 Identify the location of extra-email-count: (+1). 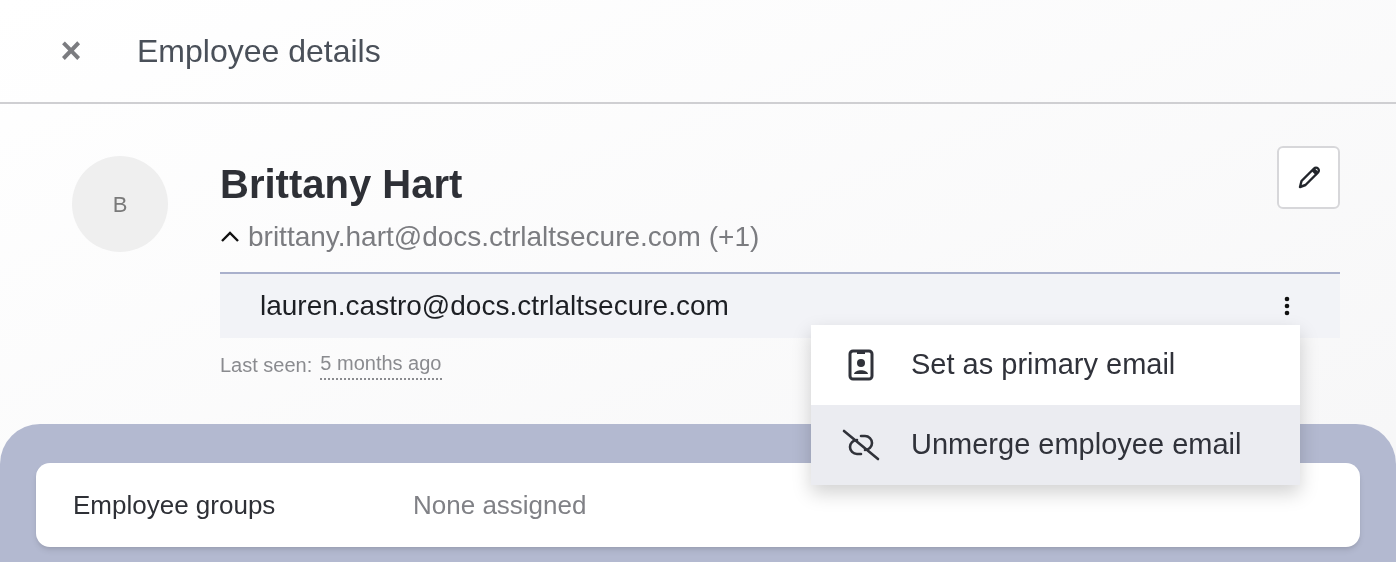
(734, 237).